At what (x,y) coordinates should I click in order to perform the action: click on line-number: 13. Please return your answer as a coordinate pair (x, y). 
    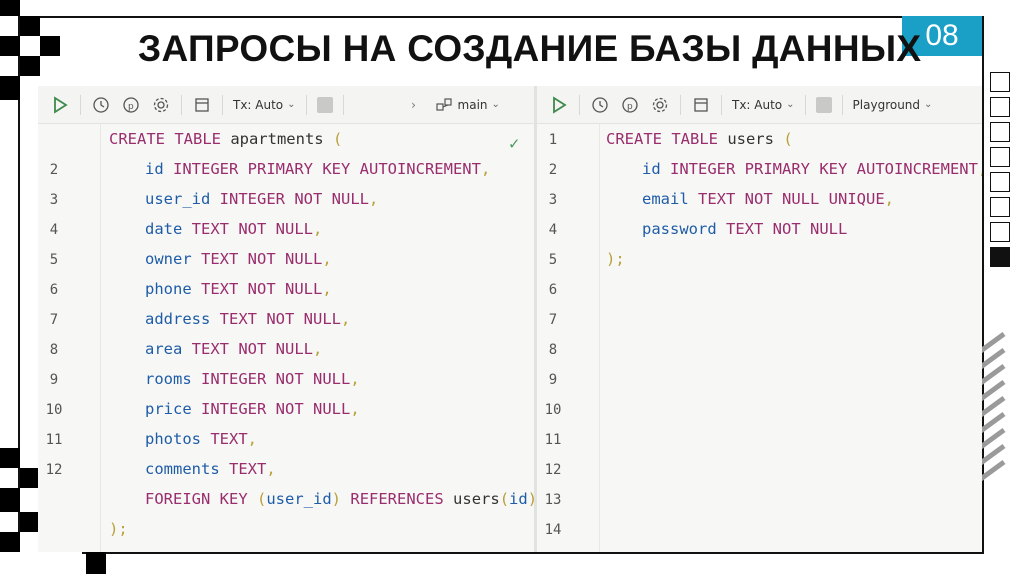
    Looking at the image, I should click on (553, 500).